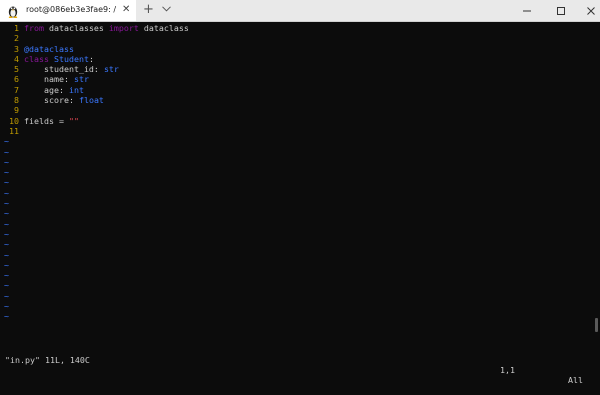  Describe the element at coordinates (96, 38) in the screenshot. I see `code-line: 2` at that location.